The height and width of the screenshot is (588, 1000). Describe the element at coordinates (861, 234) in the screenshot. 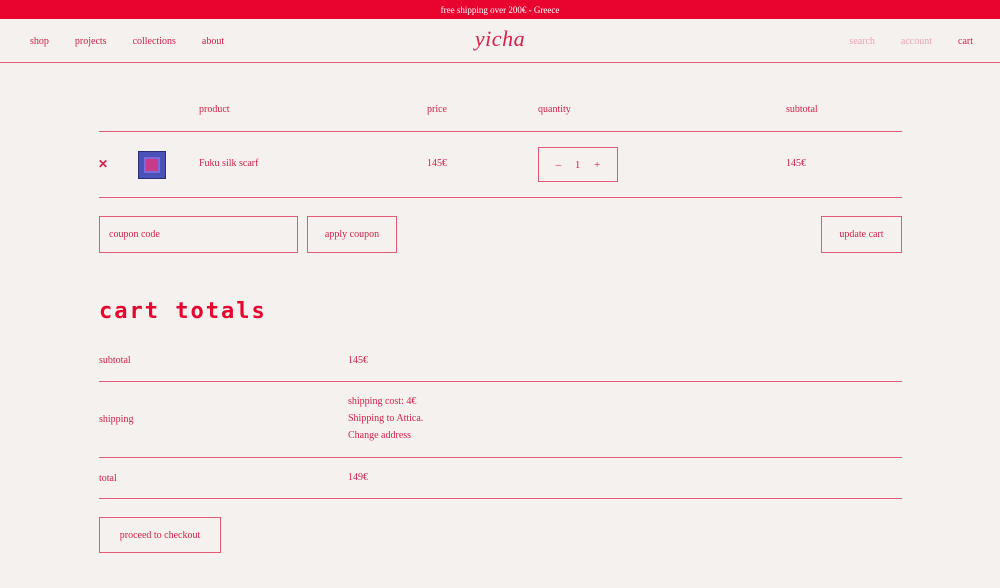

I see `update-cart-button: update cart` at that location.